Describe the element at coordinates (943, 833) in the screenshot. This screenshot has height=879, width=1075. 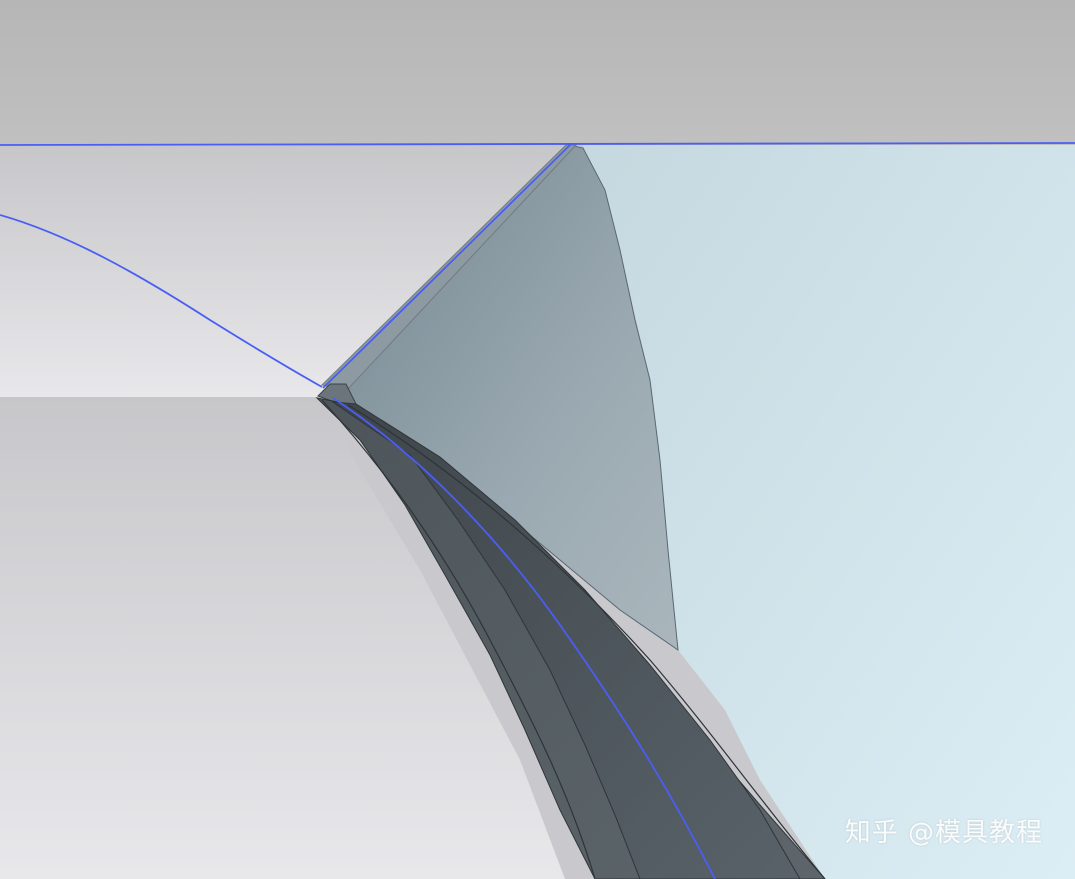
I see `watermark: 知乎 @模具教程` at that location.